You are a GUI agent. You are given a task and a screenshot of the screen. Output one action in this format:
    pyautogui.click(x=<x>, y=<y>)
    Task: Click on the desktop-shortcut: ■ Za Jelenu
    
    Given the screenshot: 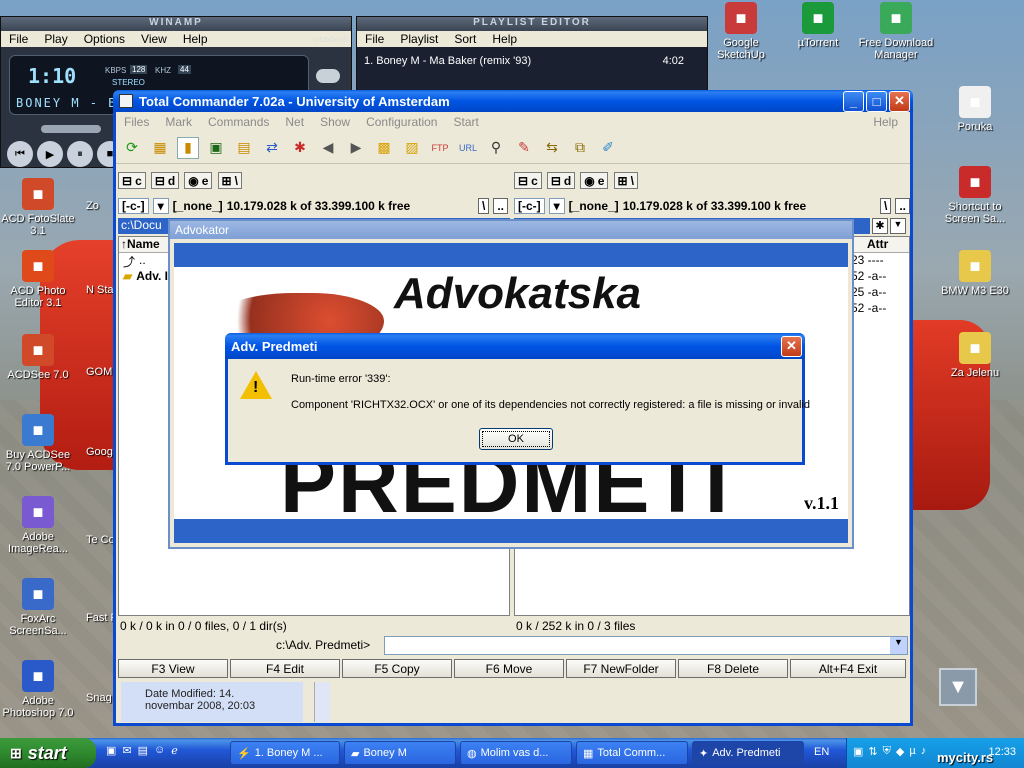 What is the action you would take?
    pyautogui.click(x=975, y=355)
    